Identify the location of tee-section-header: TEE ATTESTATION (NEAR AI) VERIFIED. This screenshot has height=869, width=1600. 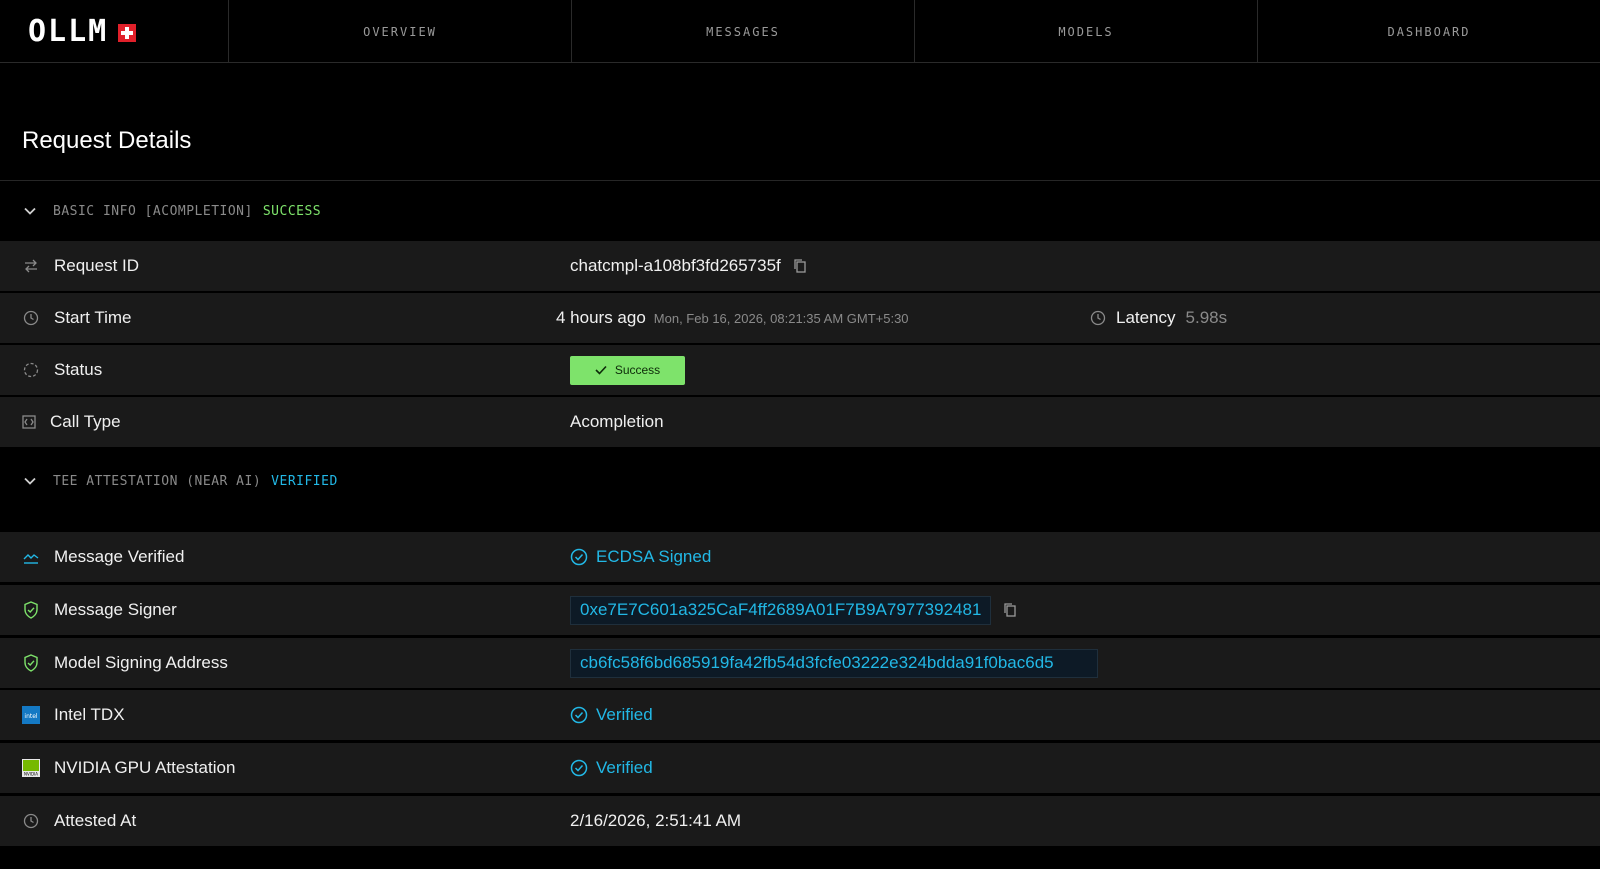
(800, 481).